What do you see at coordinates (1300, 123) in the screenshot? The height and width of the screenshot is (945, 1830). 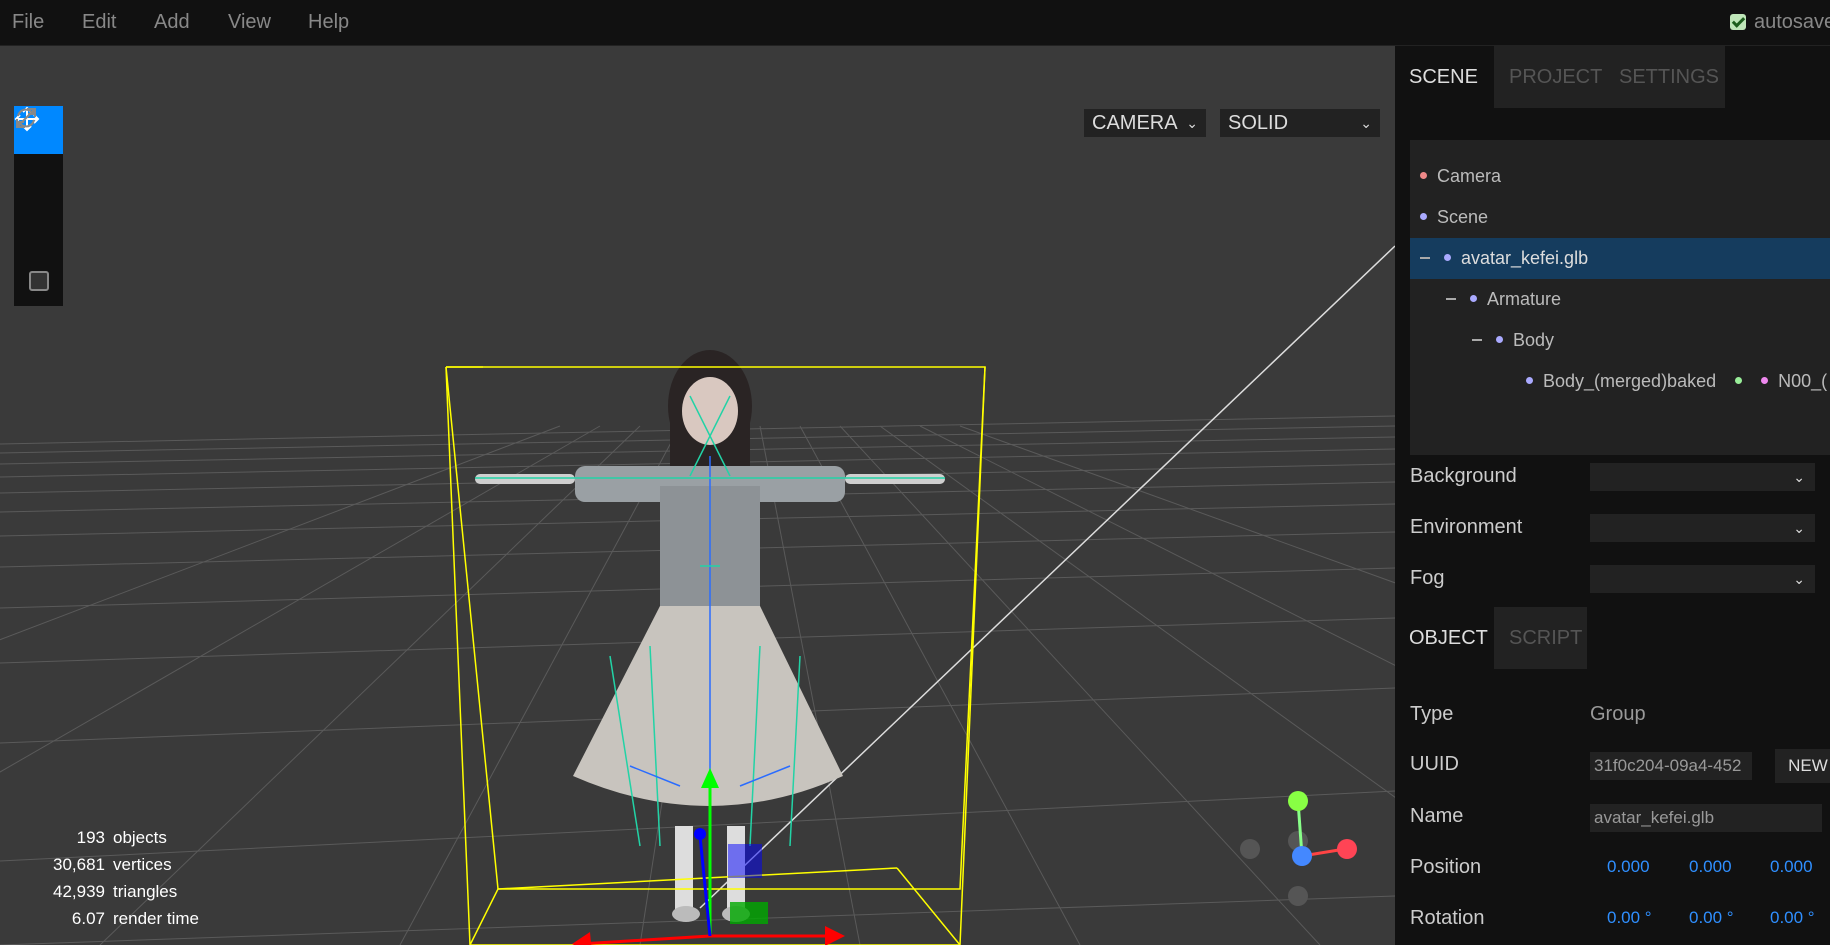 I see `shading-select: SOLID ⌄` at bounding box center [1300, 123].